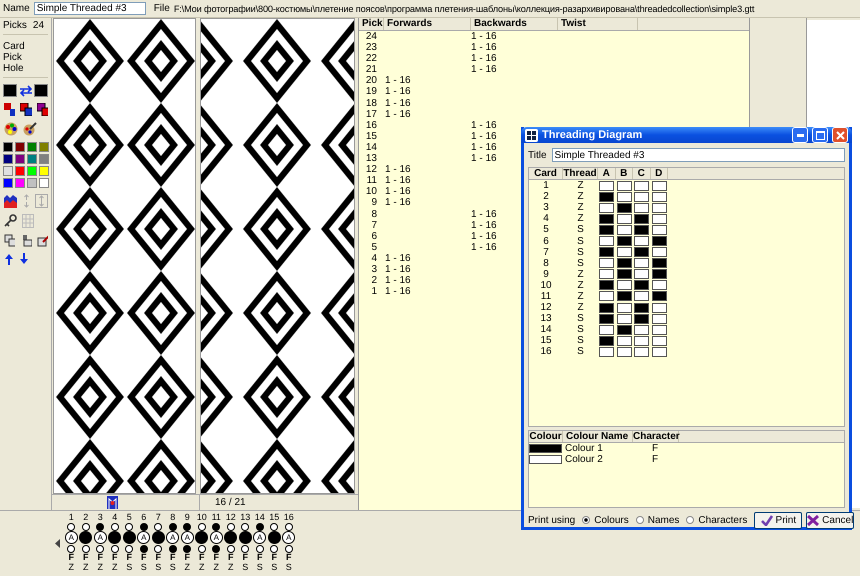  I want to click on print-button: Print, so click(778, 520).